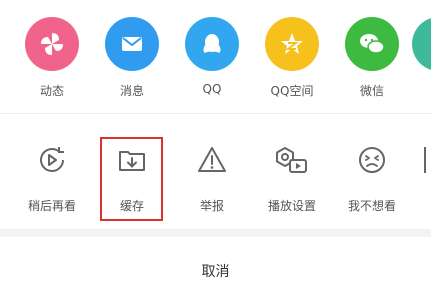 Image resolution: width=431 pixels, height=305 pixels. Describe the element at coordinates (131, 91) in the screenshot. I see `share-label: 消息` at that location.